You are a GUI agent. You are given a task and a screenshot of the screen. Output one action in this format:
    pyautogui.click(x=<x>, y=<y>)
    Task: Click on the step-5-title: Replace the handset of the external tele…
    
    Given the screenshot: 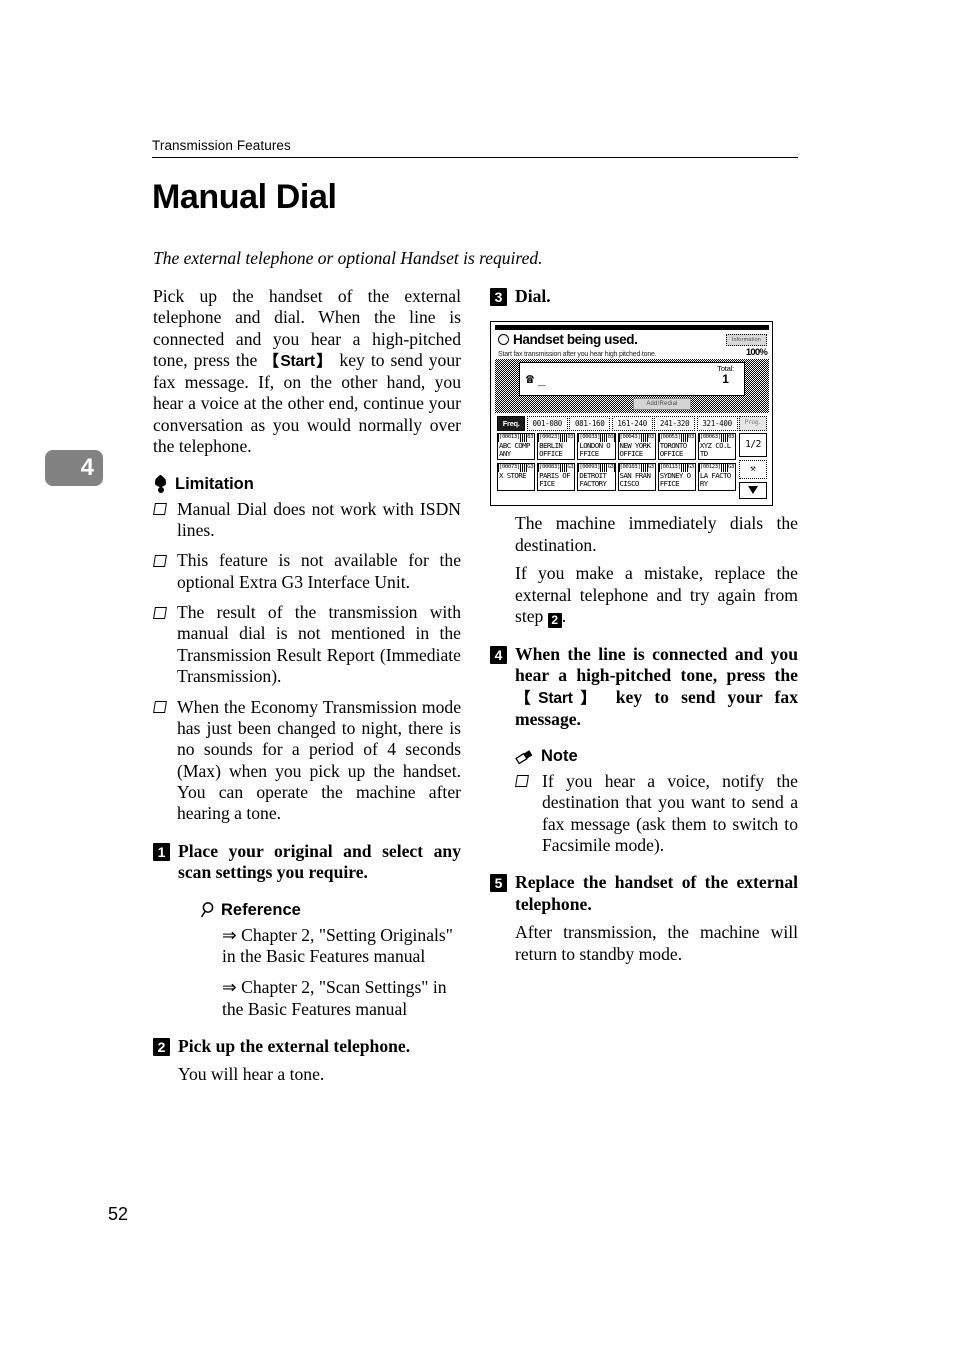 What is the action you would take?
    pyautogui.click(x=656, y=893)
    